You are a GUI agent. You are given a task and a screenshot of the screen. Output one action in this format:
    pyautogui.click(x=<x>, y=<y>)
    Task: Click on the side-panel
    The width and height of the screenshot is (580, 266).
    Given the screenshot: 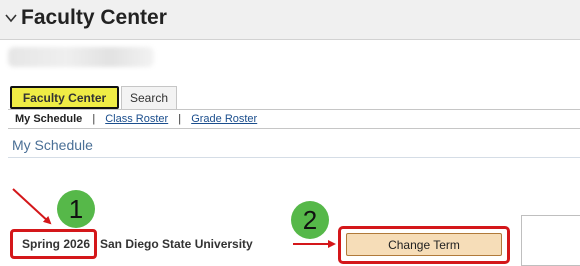 What is the action you would take?
    pyautogui.click(x=550, y=240)
    